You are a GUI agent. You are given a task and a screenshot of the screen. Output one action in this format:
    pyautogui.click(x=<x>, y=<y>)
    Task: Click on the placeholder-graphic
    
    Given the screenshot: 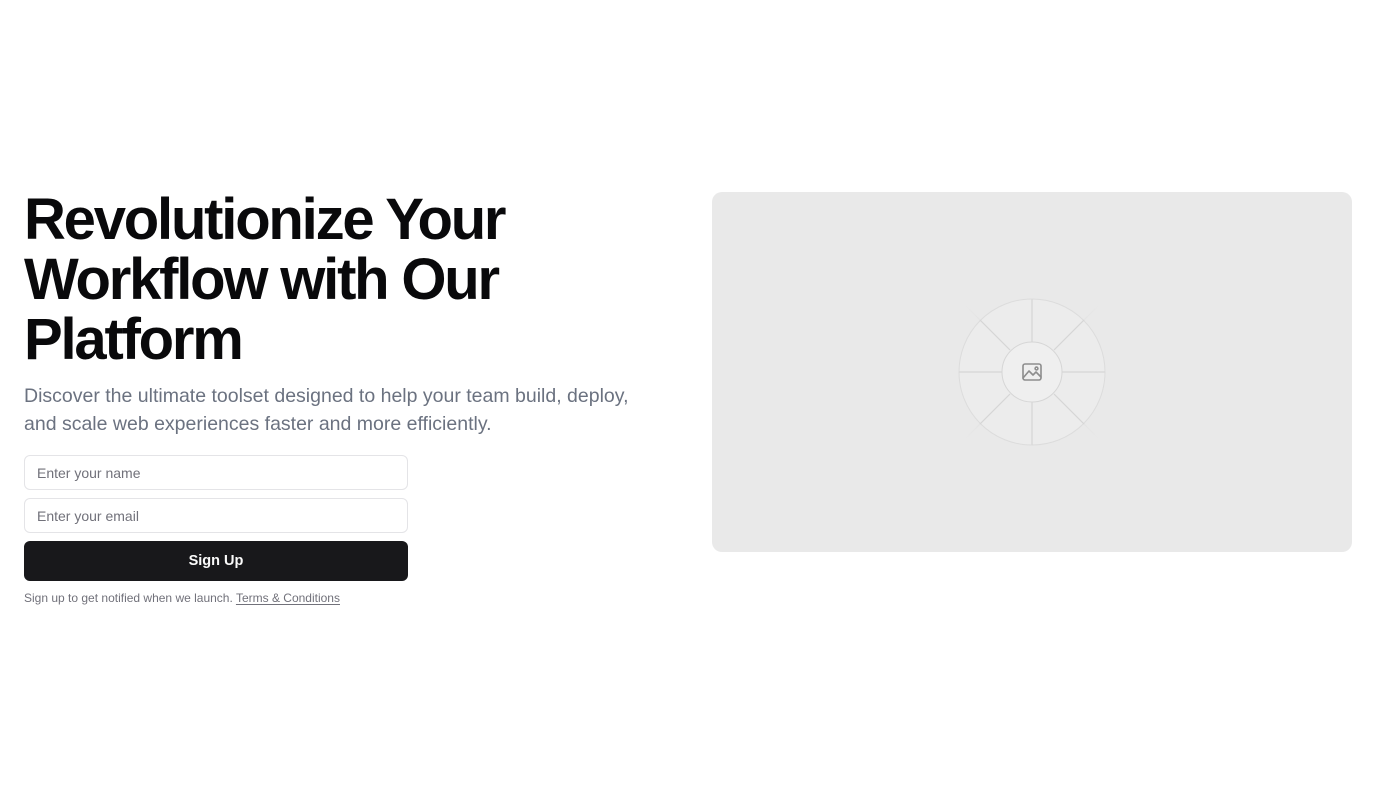 What is the action you would take?
    pyautogui.click(x=1032, y=372)
    